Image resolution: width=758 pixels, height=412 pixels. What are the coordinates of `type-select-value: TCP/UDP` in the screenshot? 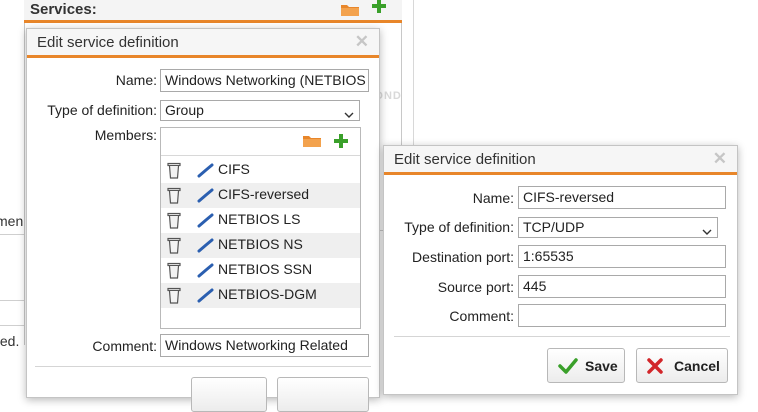 It's located at (554, 227).